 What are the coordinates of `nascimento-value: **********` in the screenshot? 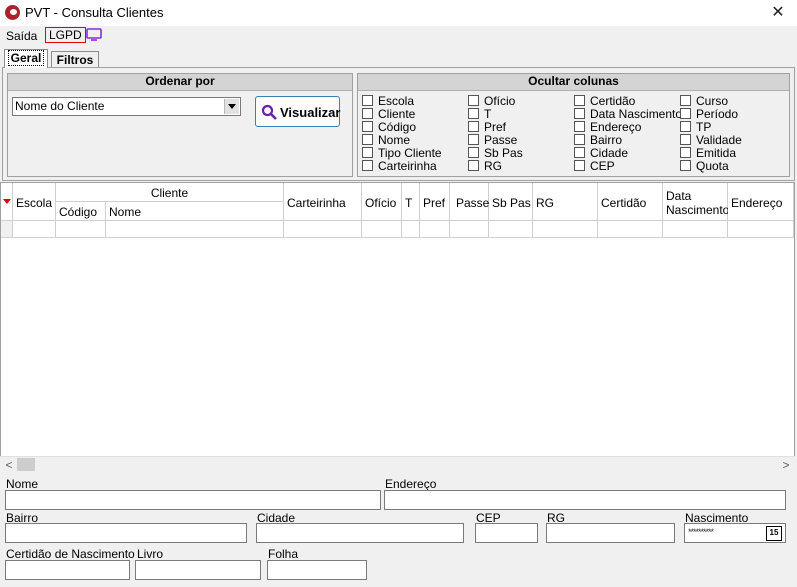 It's located at (701, 532).